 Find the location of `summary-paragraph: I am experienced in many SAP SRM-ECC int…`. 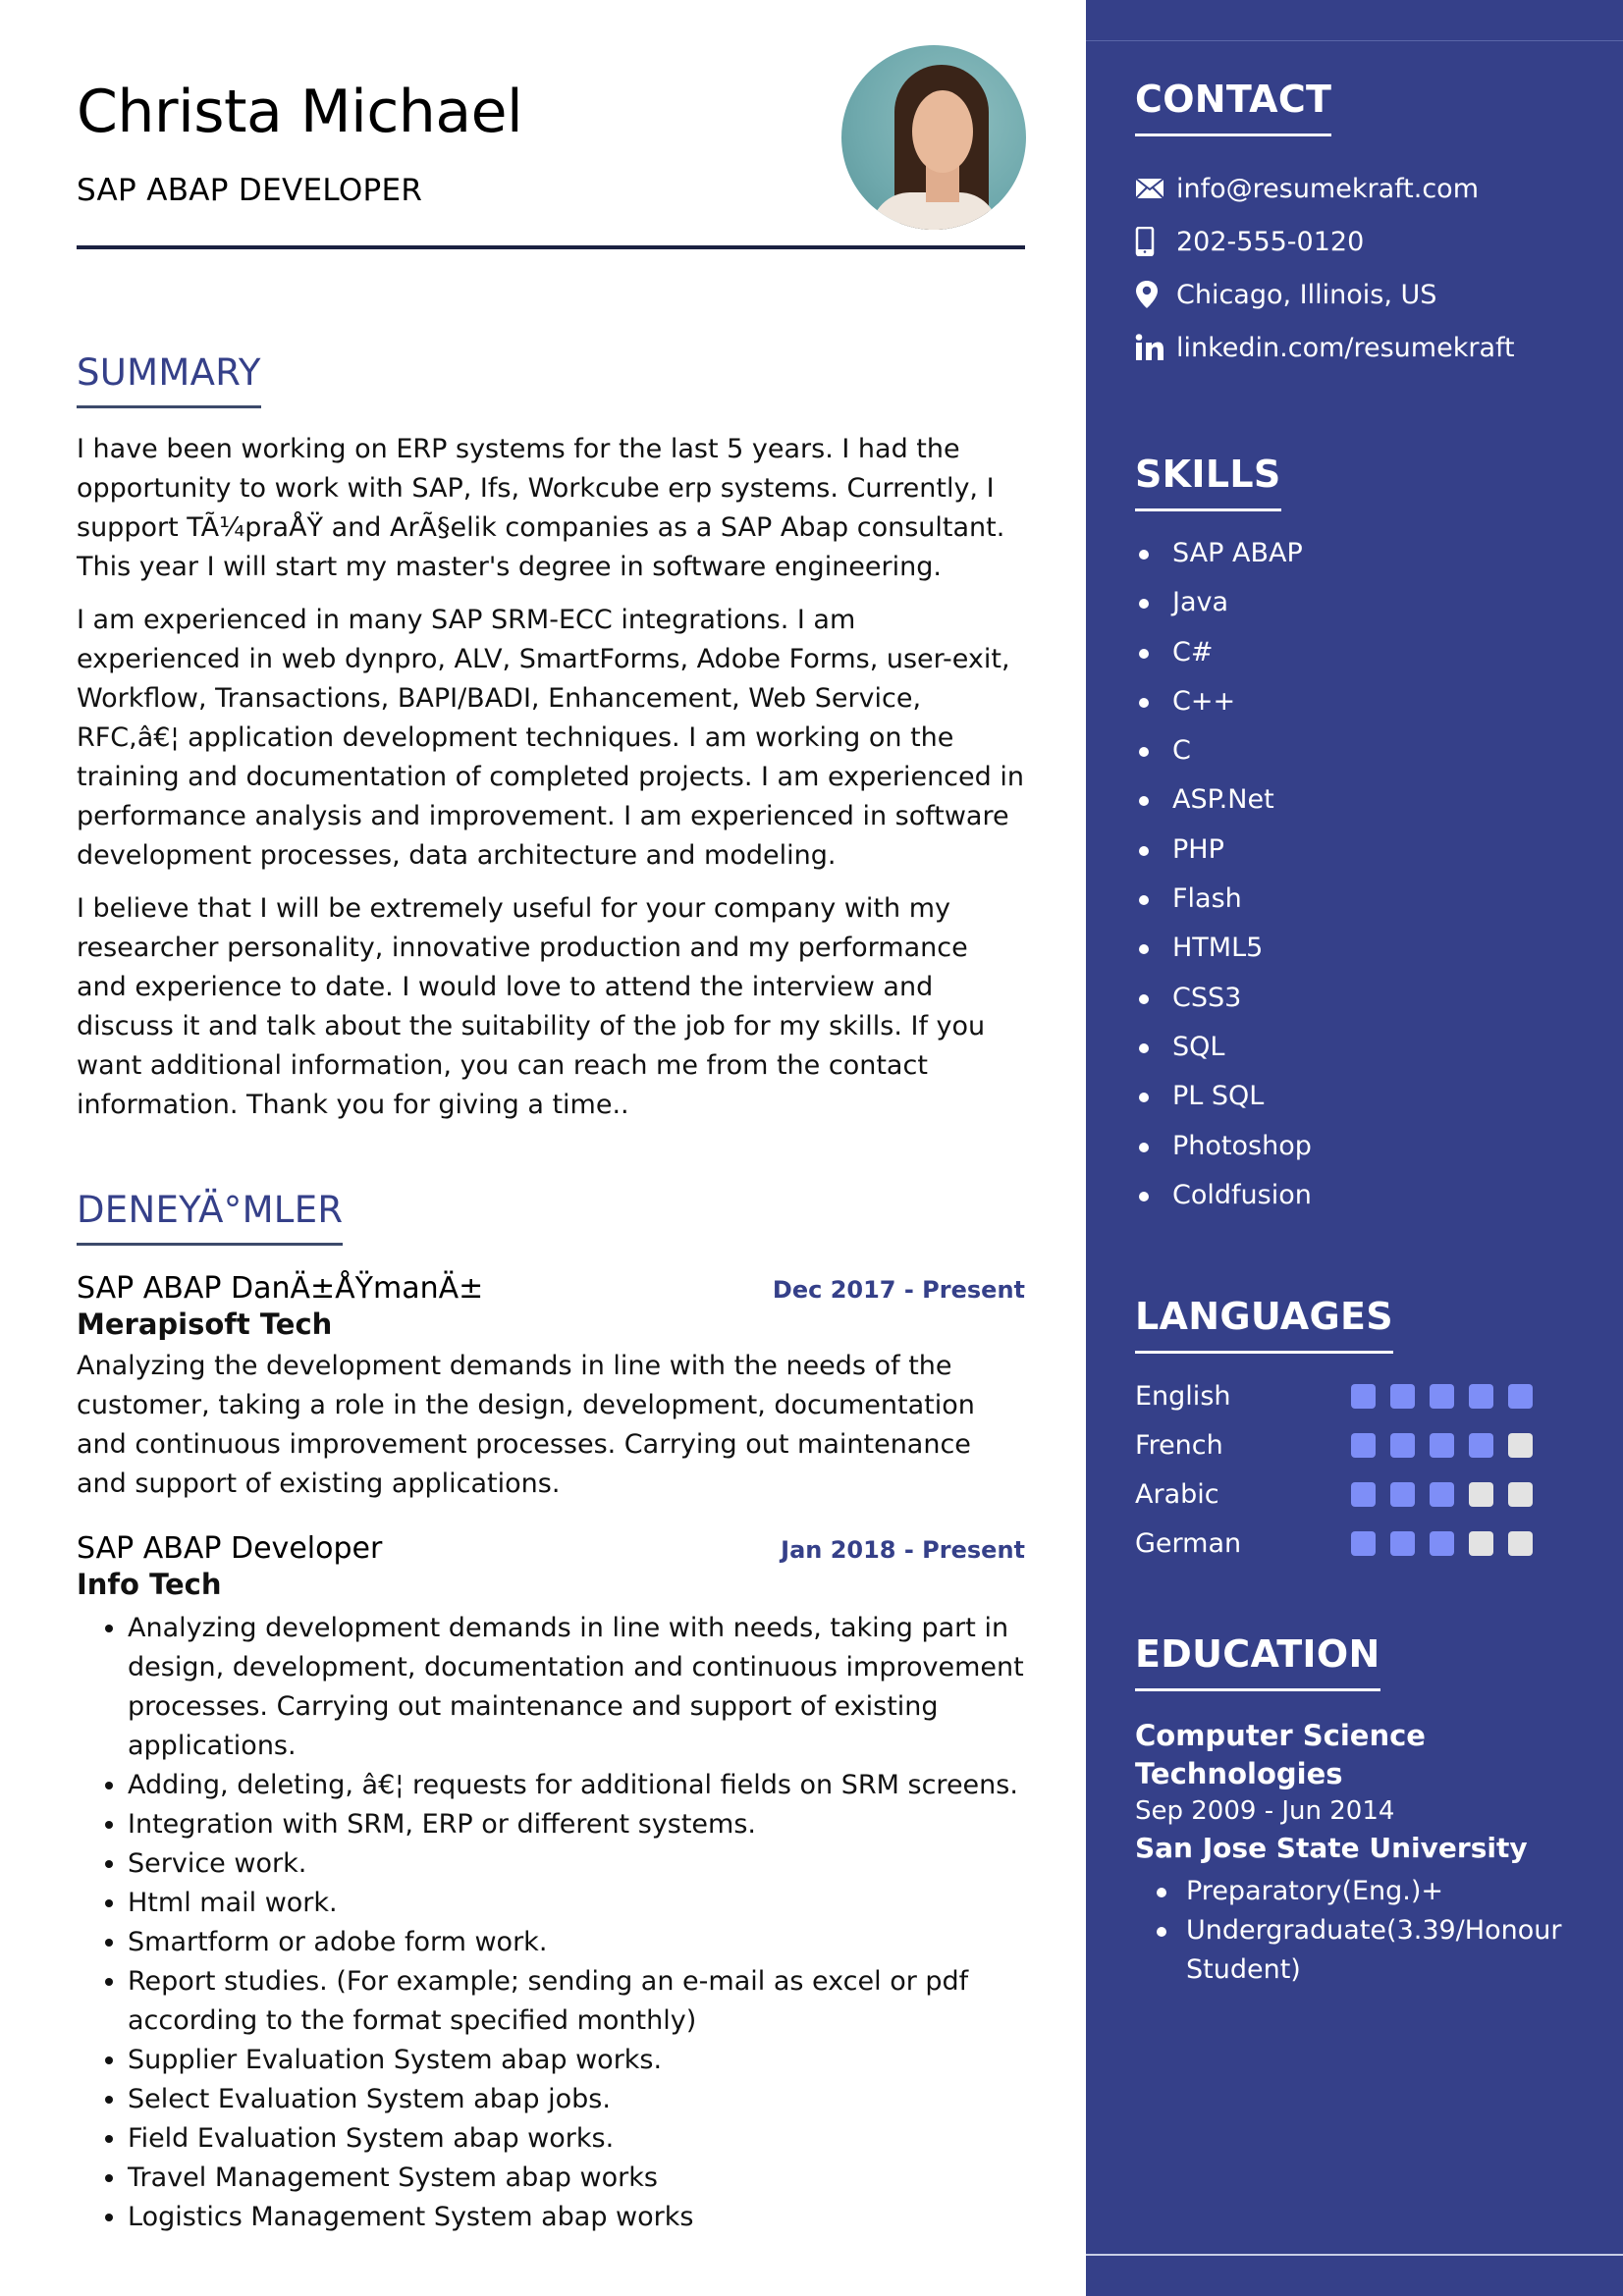

summary-paragraph: I am experienced in many SAP SRM-ECC int… is located at coordinates (551, 738).